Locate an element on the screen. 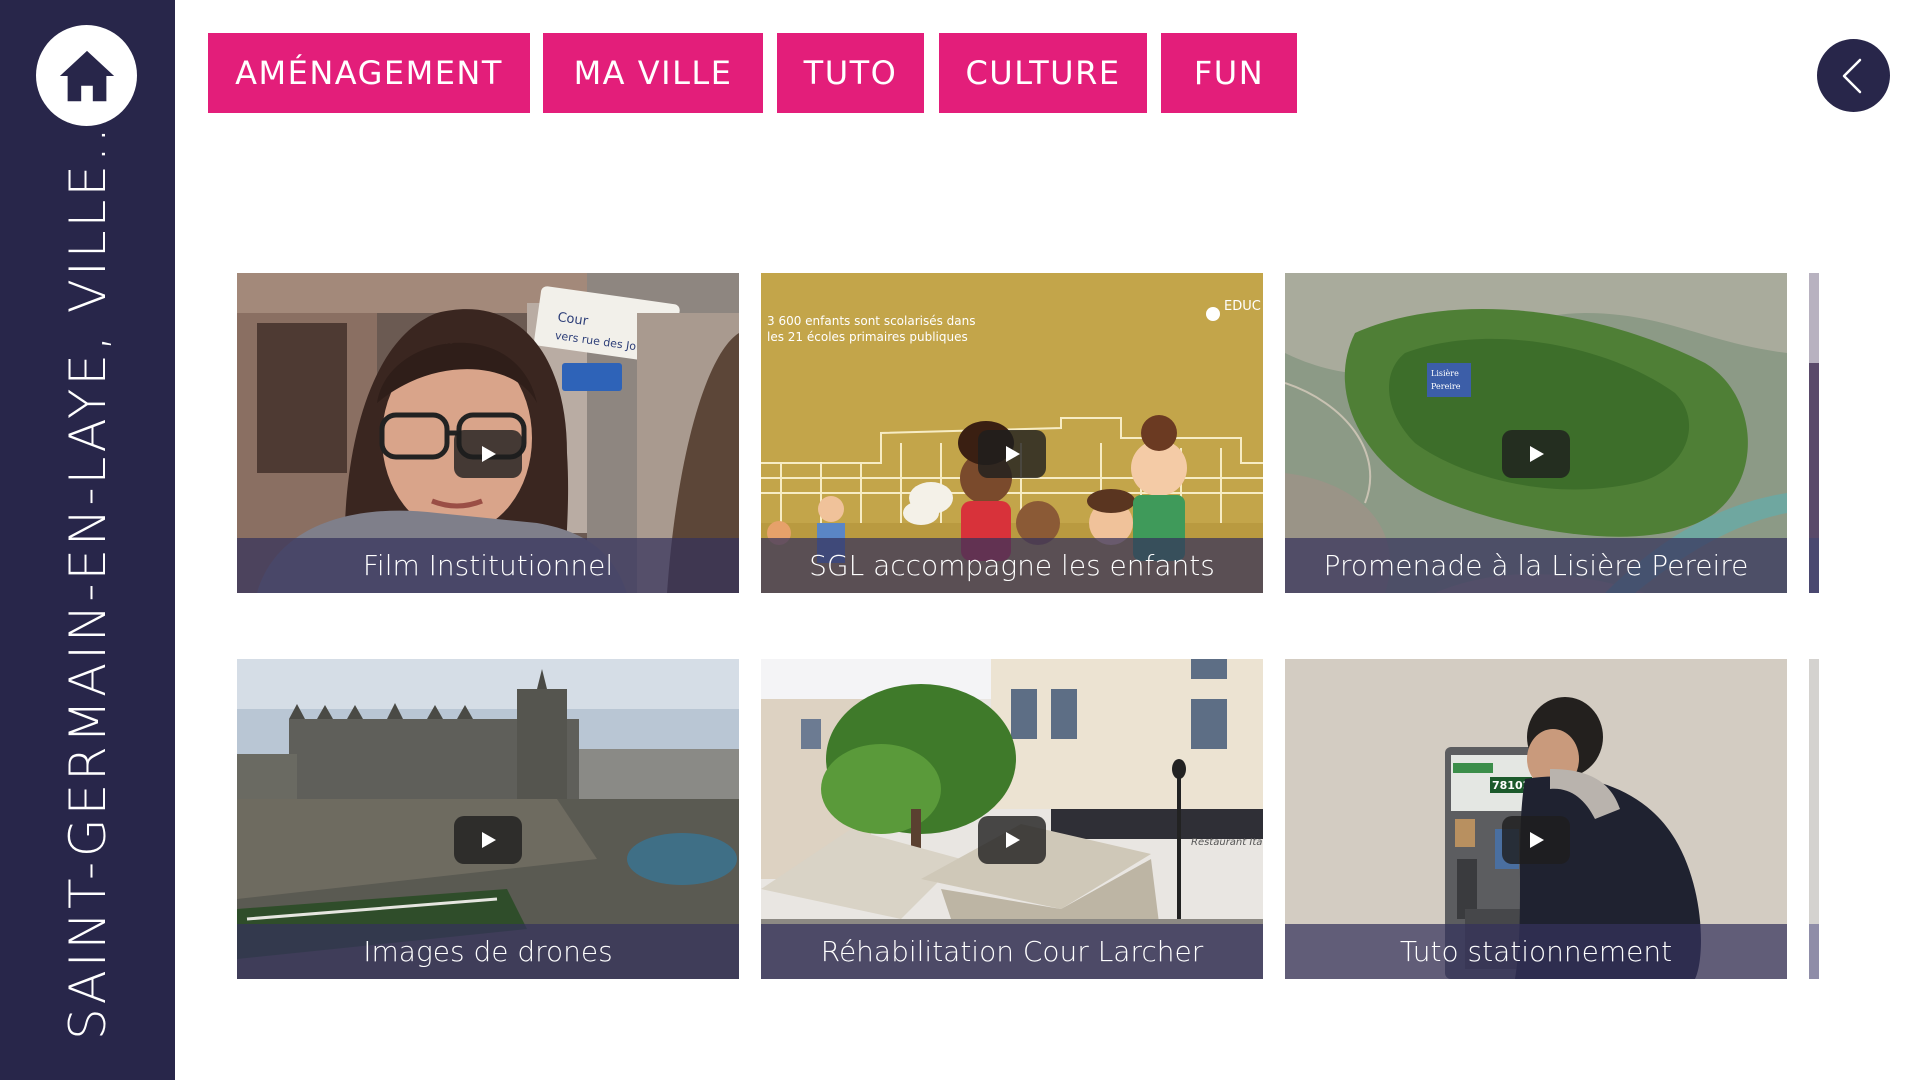 The image size is (1920, 1080). thumb-corner-text: EDUC is located at coordinates (1242, 306).